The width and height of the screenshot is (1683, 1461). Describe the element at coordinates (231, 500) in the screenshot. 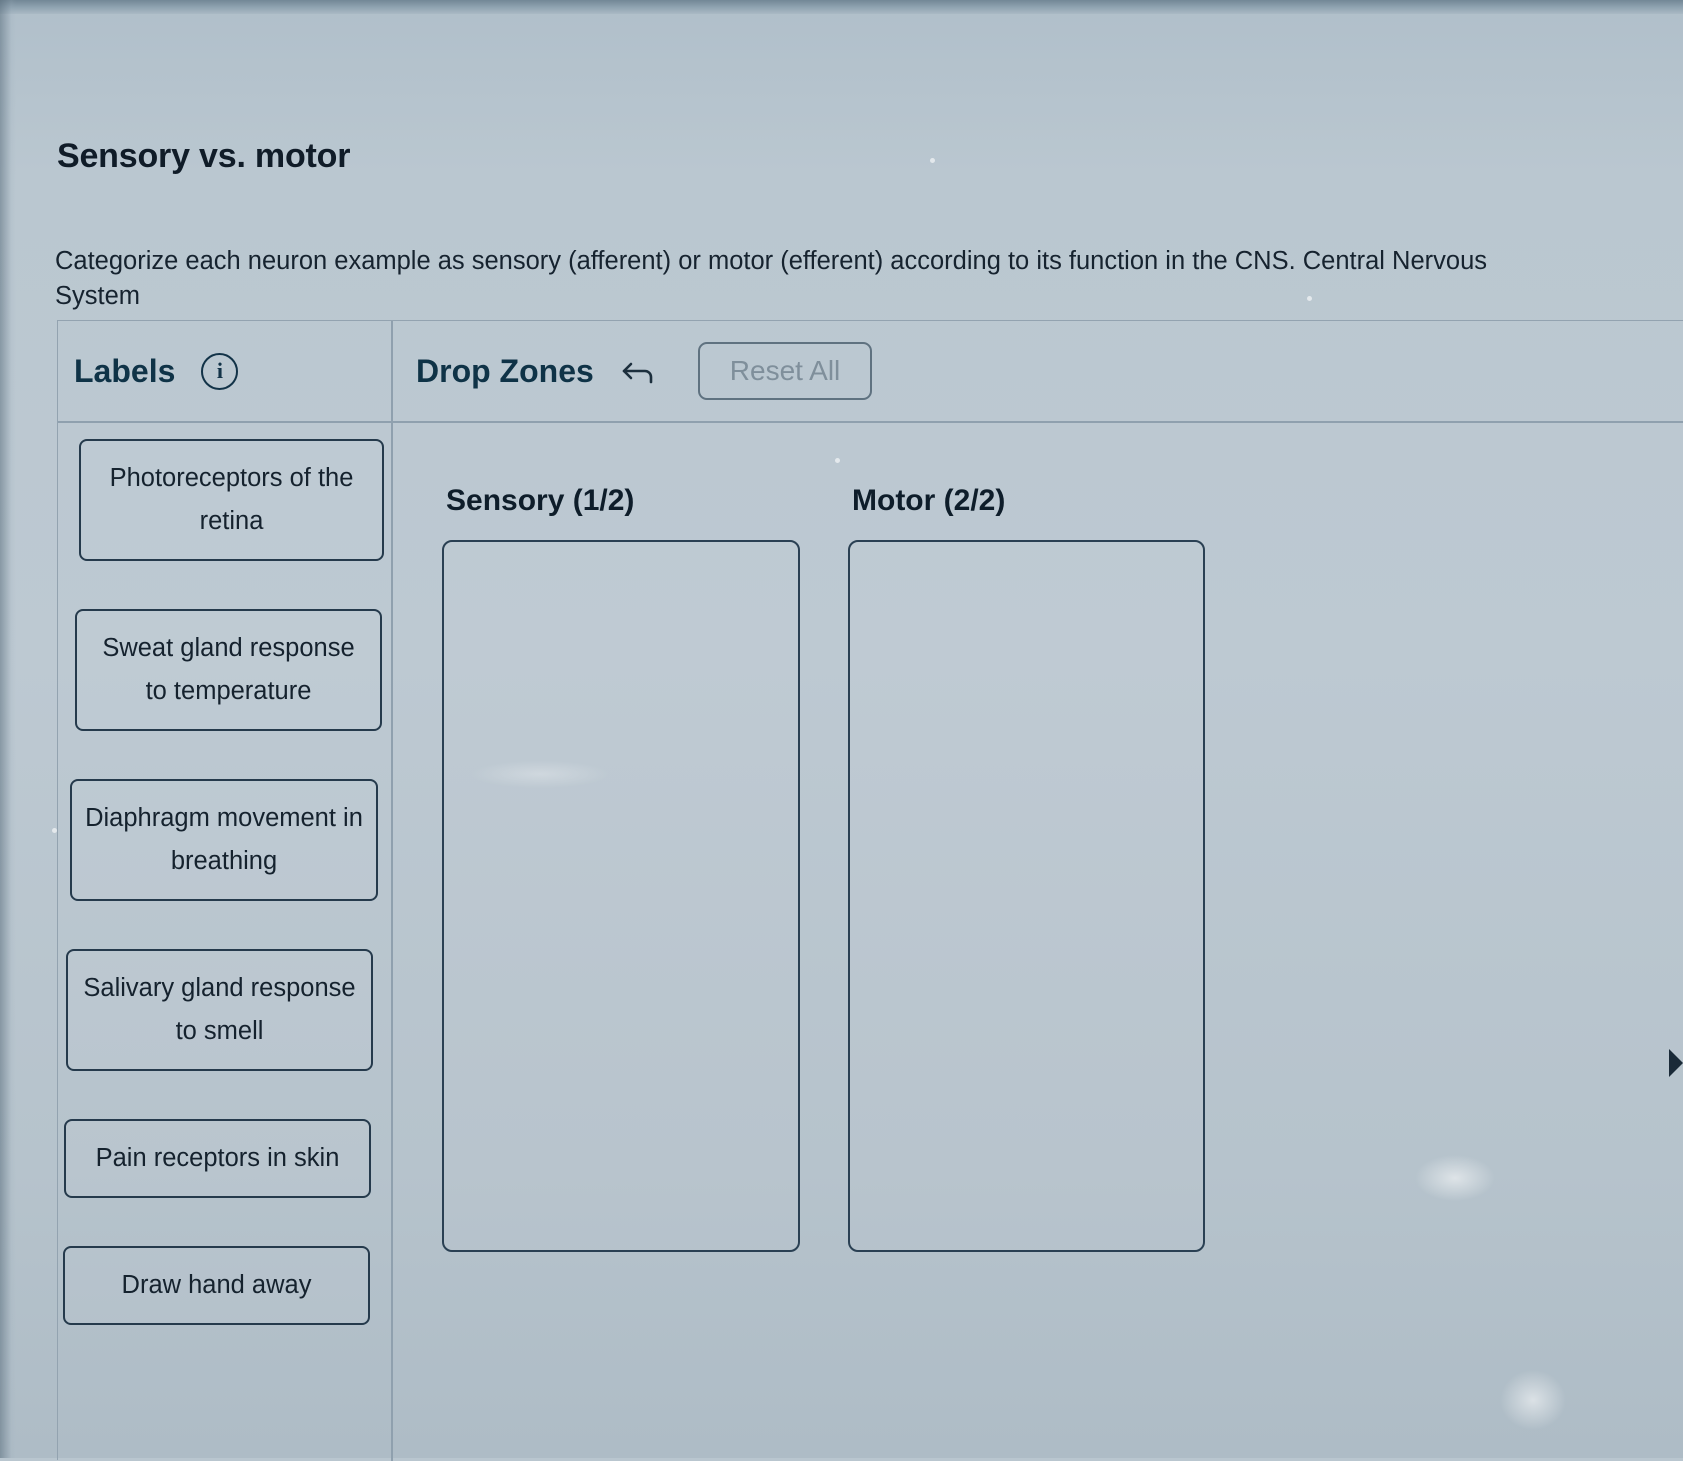

I see `label-card: Photoreceptors of the retina` at that location.